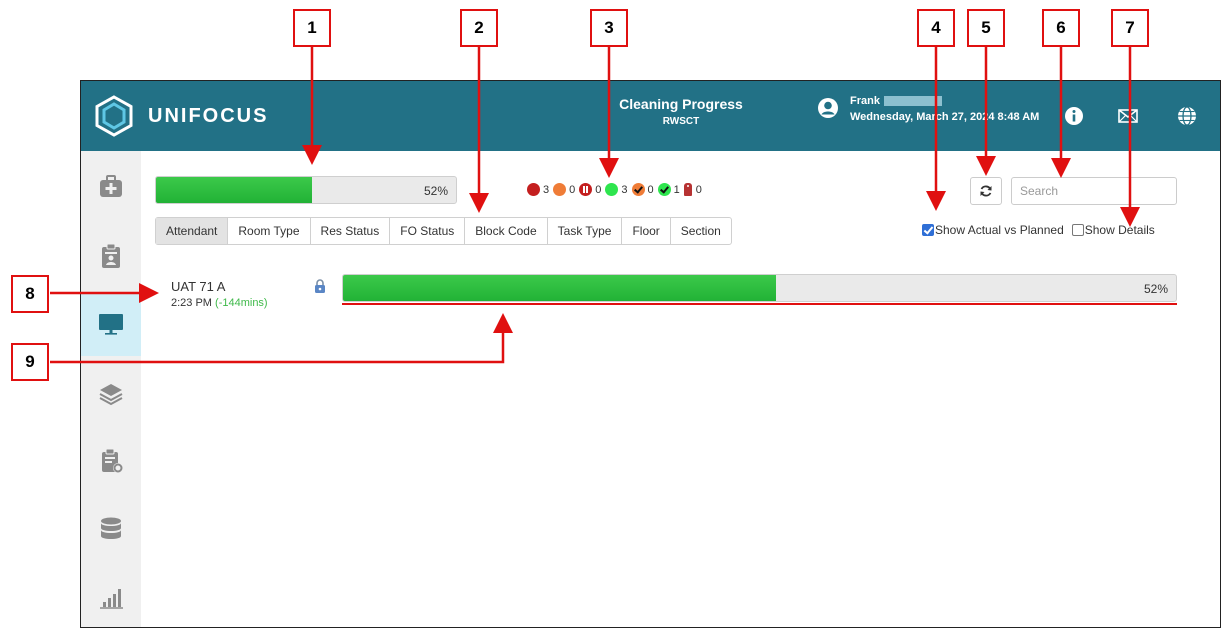 The height and width of the screenshot is (633, 1229). I want to click on page-title-block: Cleaning Progress RWSCT, so click(681, 111).